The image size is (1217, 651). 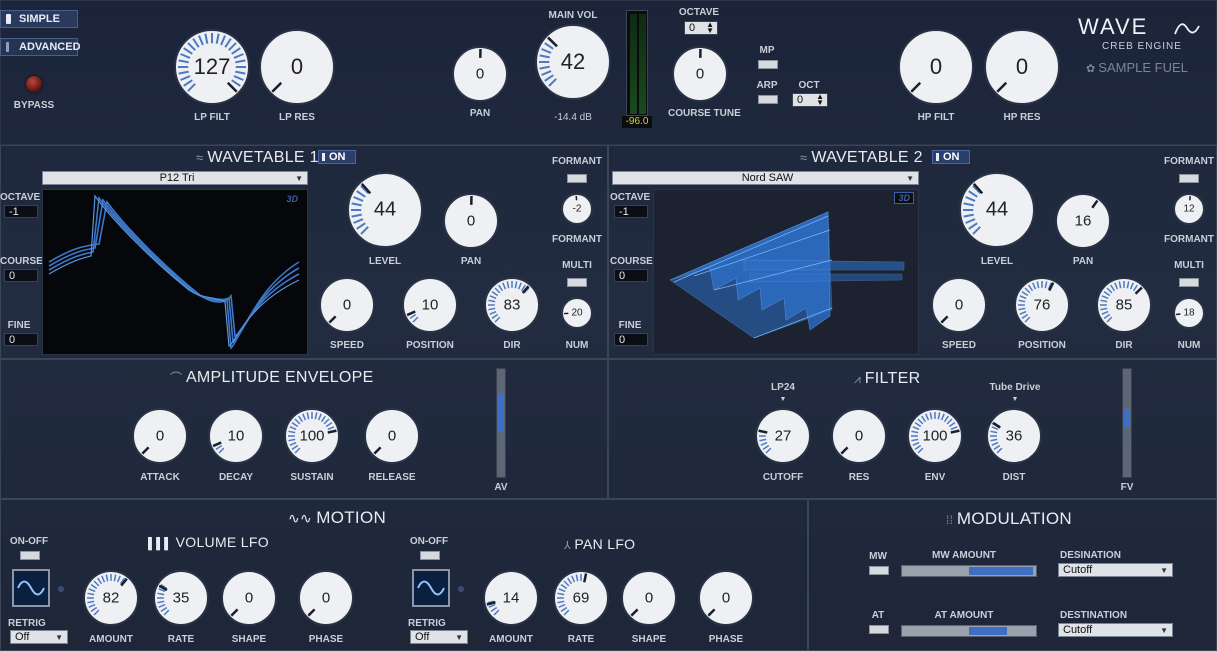 What do you see at coordinates (181, 598) in the screenshot?
I see `vol-lfo-rate-knob: 35` at bounding box center [181, 598].